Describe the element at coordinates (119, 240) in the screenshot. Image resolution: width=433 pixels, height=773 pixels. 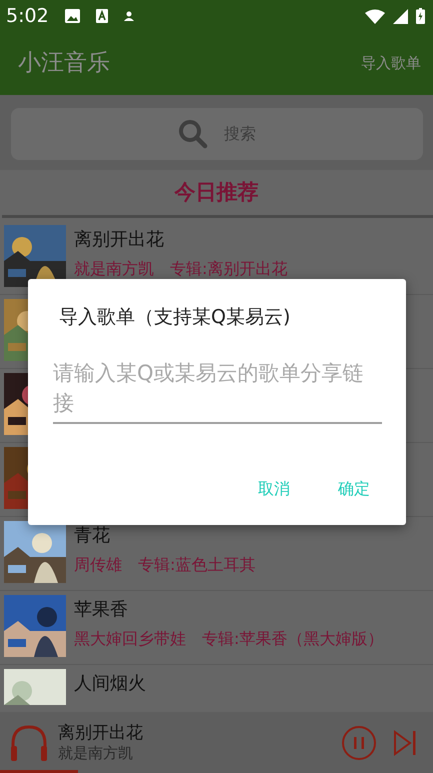
I see `song-title: 离别开出花` at that location.